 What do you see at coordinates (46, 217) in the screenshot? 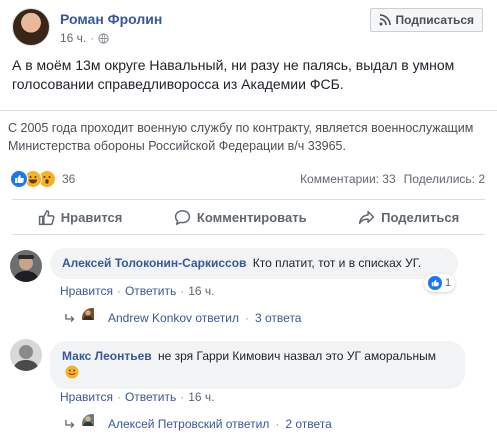
I see `thumbs-up-icon` at bounding box center [46, 217].